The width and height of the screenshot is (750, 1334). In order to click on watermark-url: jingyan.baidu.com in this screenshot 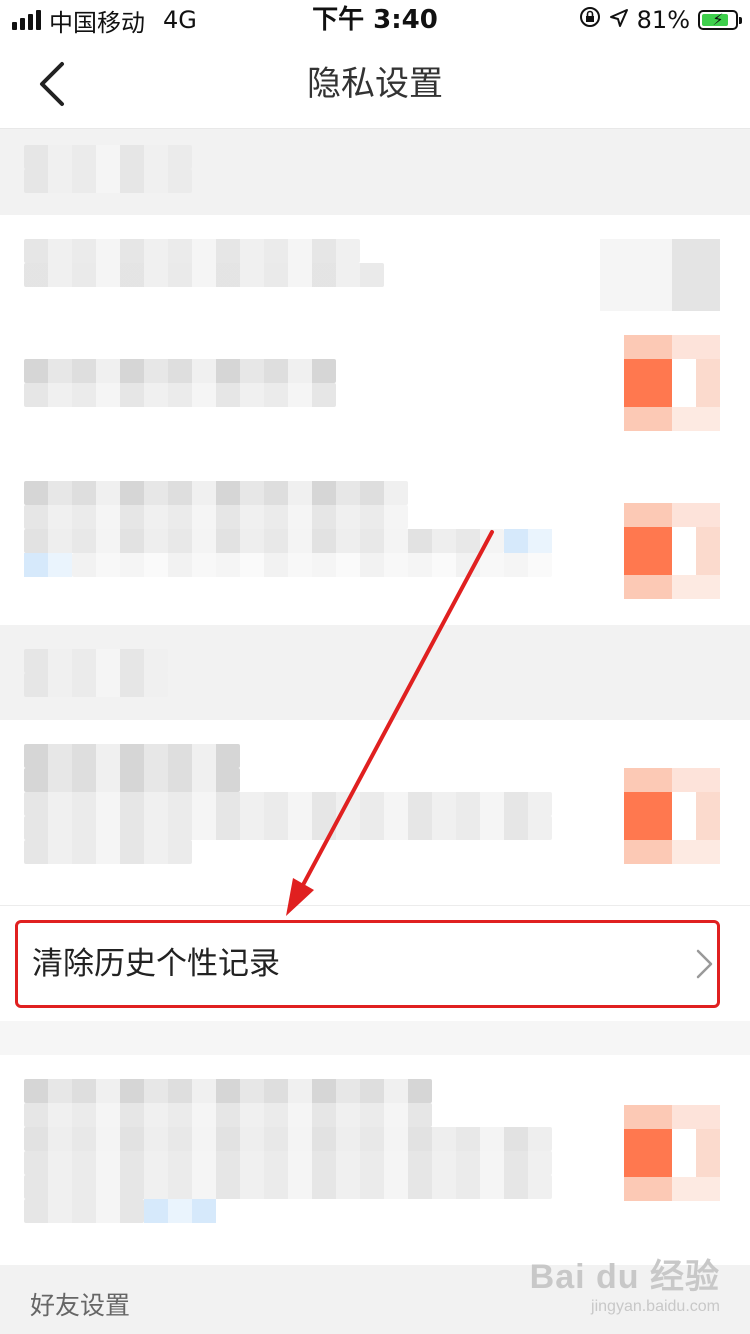, I will do `click(655, 1306)`.